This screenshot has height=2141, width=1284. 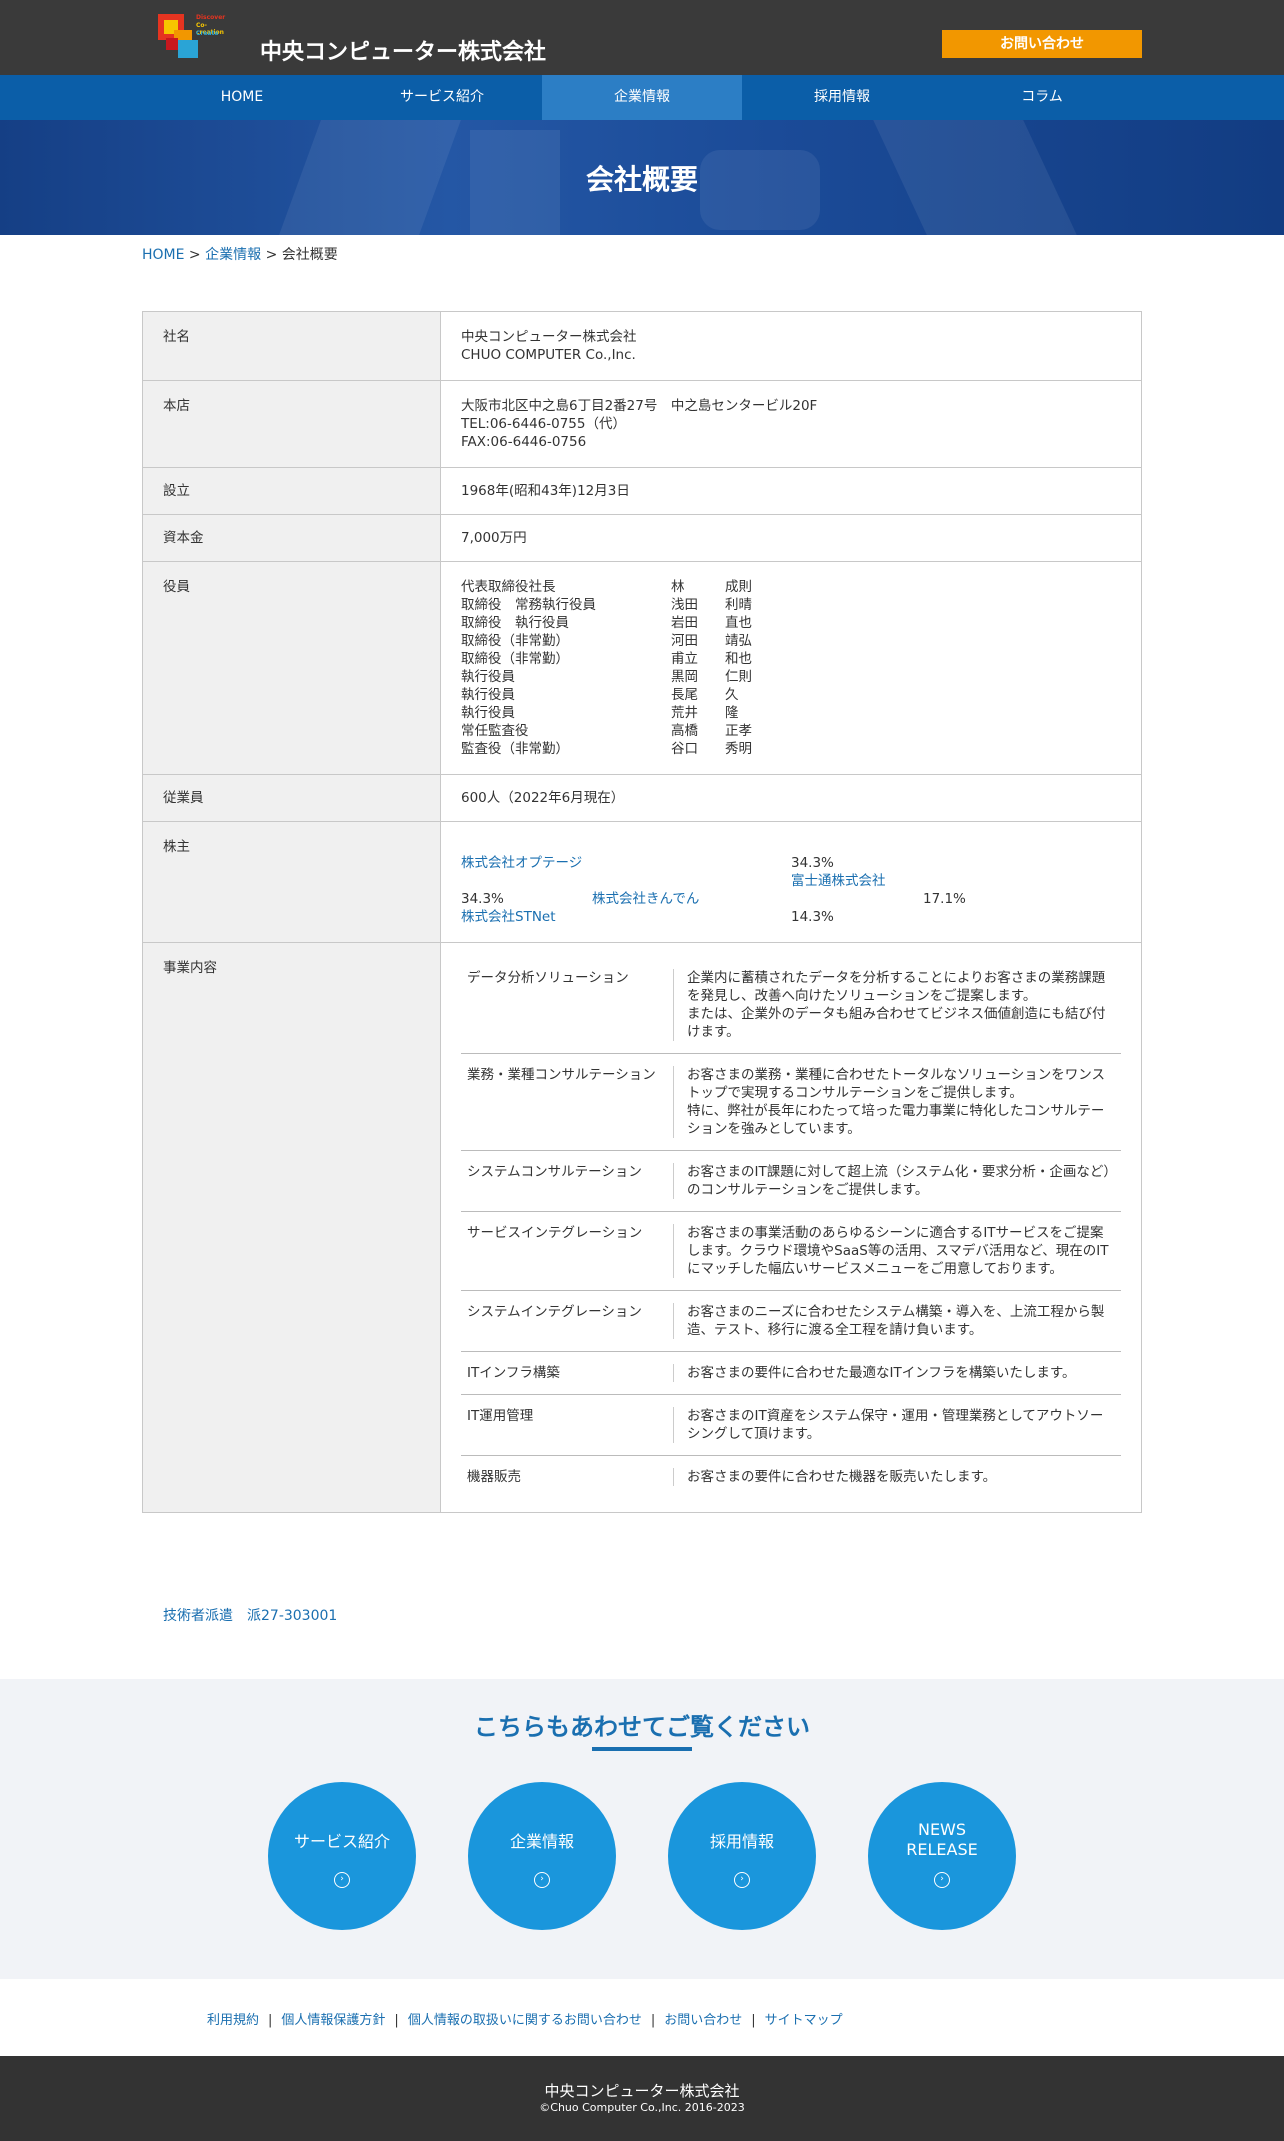 I want to click on business-name: システムコンサルテーション, so click(x=570, y=1181).